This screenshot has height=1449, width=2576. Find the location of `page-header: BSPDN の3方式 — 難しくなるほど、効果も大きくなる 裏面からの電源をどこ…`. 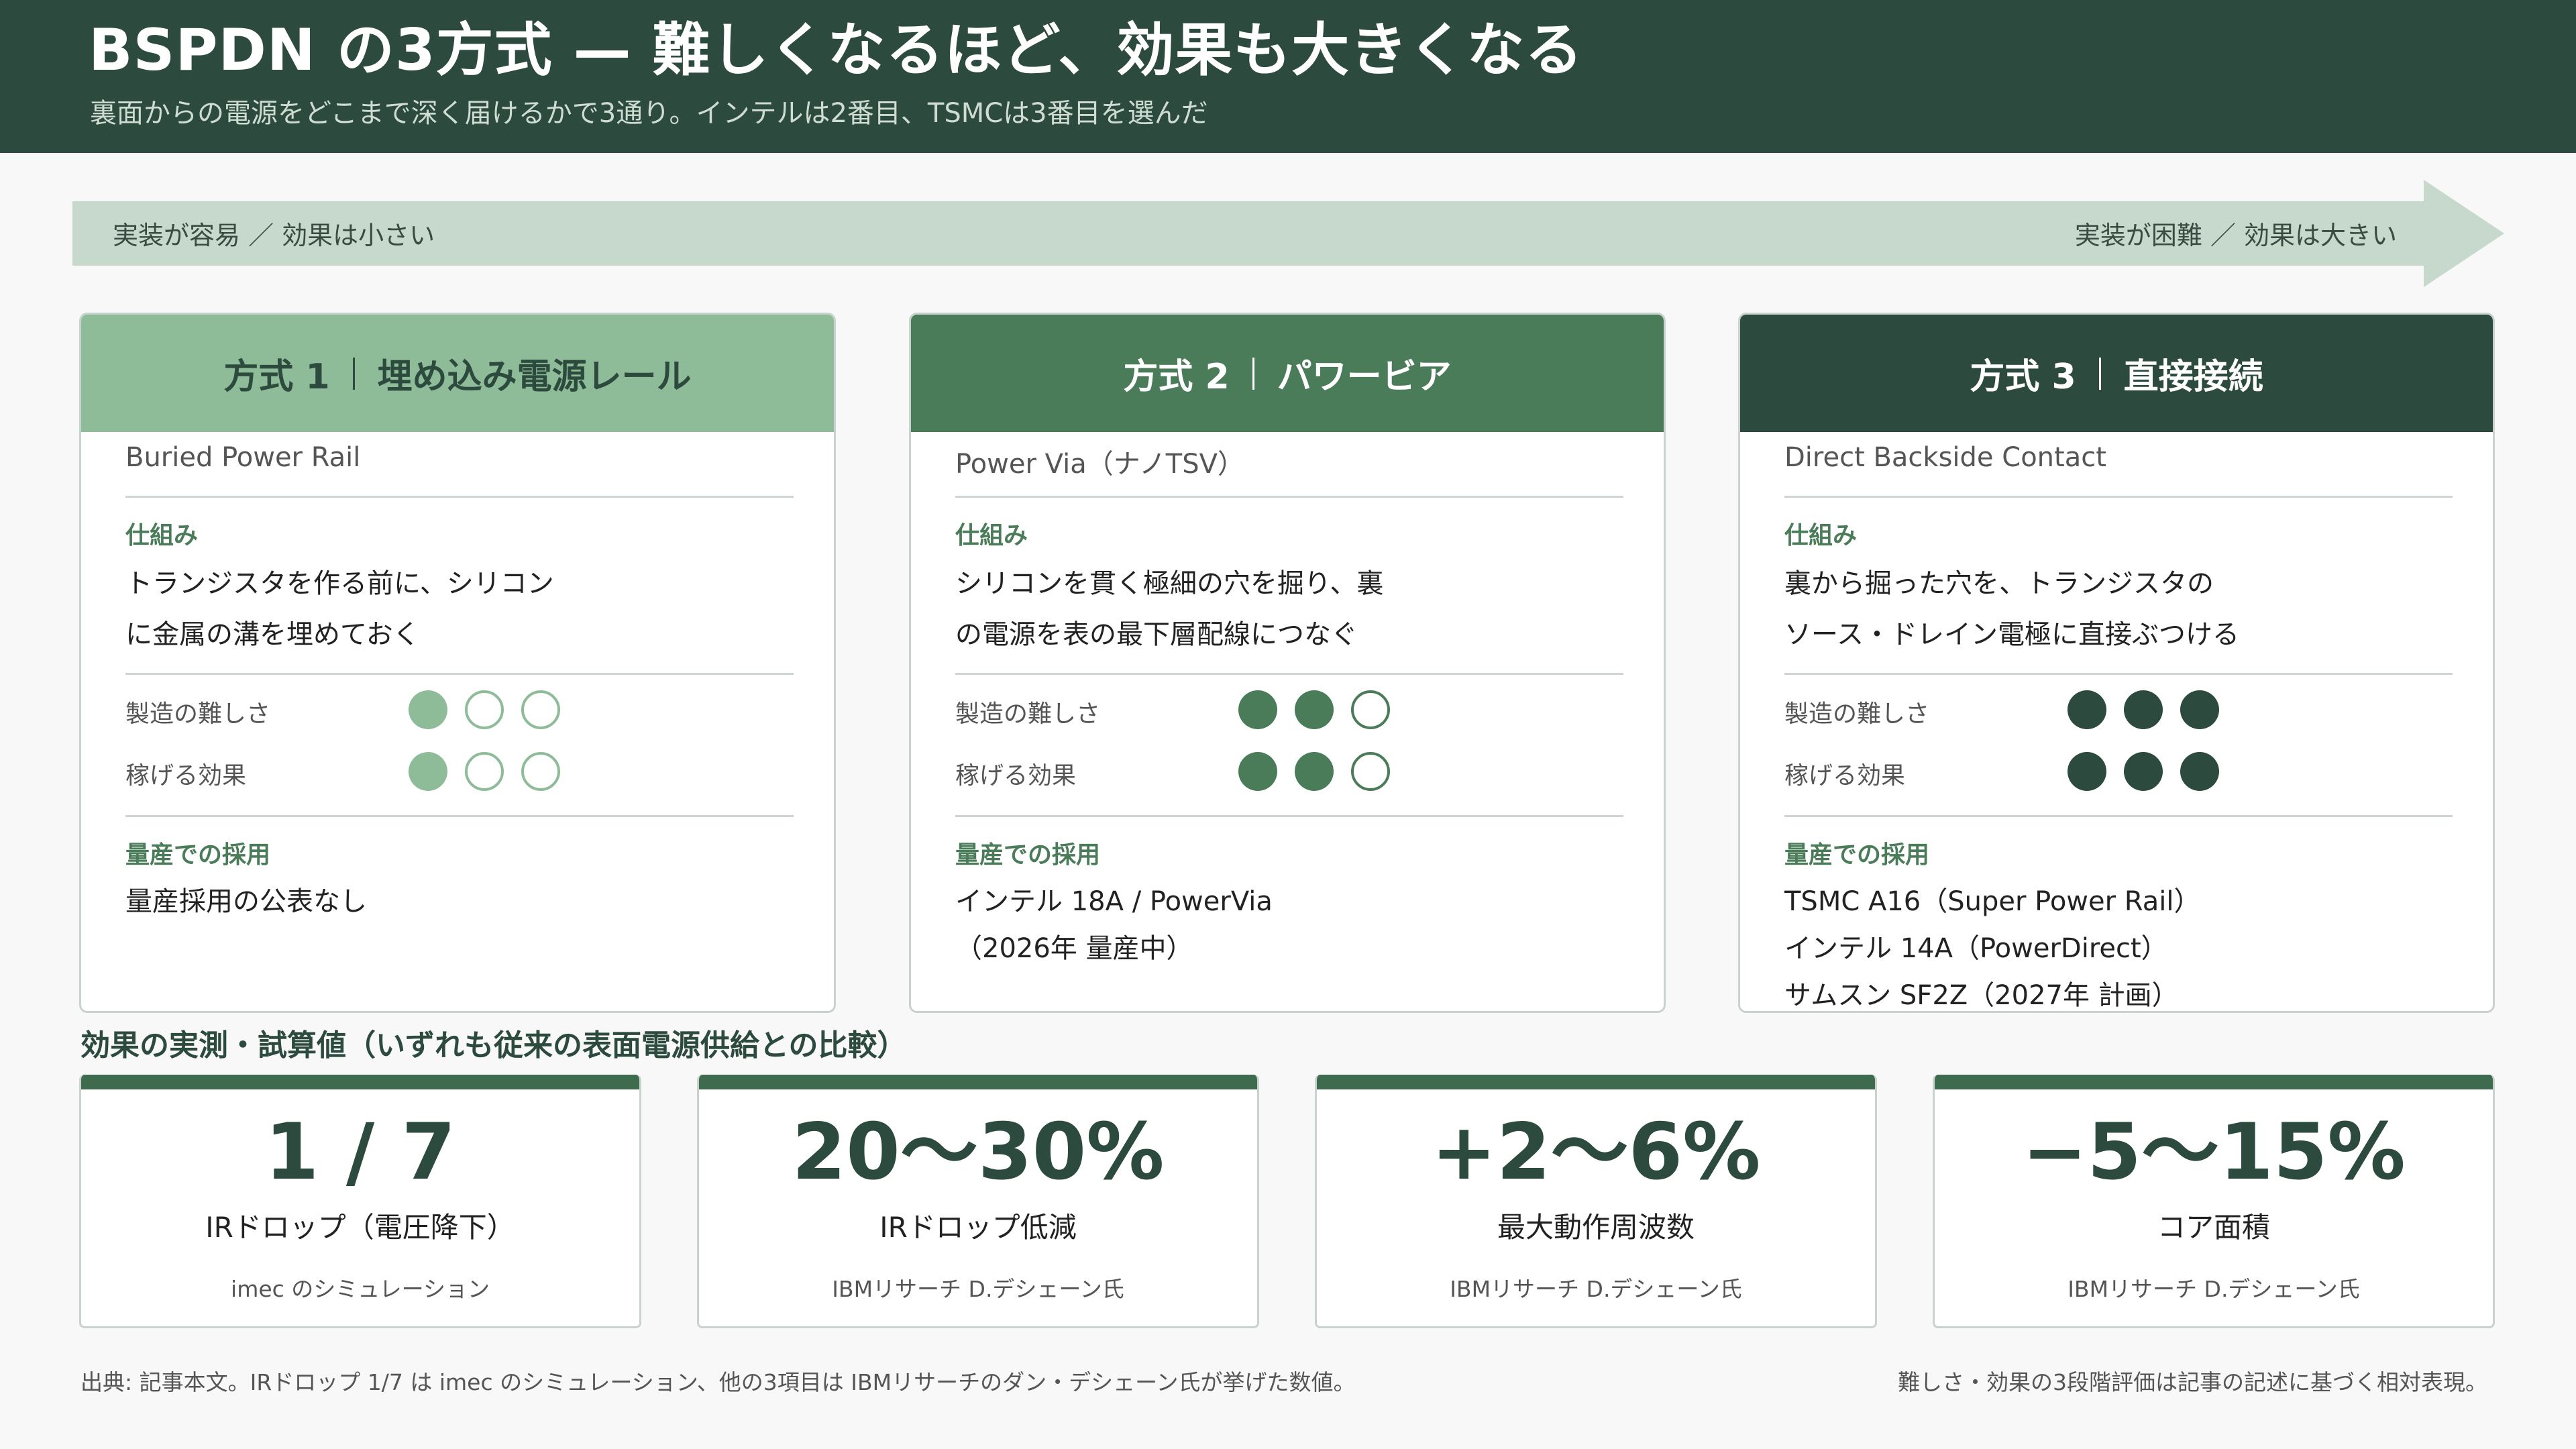

page-header: BSPDN の3方式 — 難しくなるほど、効果も大きくなる 裏面からの電源をどこ… is located at coordinates (1288, 76).